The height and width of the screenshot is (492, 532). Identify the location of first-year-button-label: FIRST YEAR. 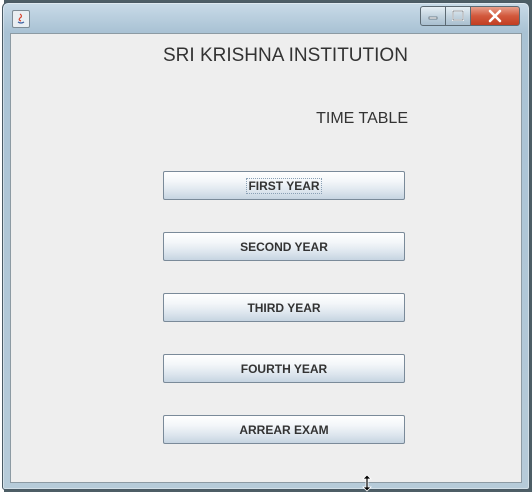
(284, 185).